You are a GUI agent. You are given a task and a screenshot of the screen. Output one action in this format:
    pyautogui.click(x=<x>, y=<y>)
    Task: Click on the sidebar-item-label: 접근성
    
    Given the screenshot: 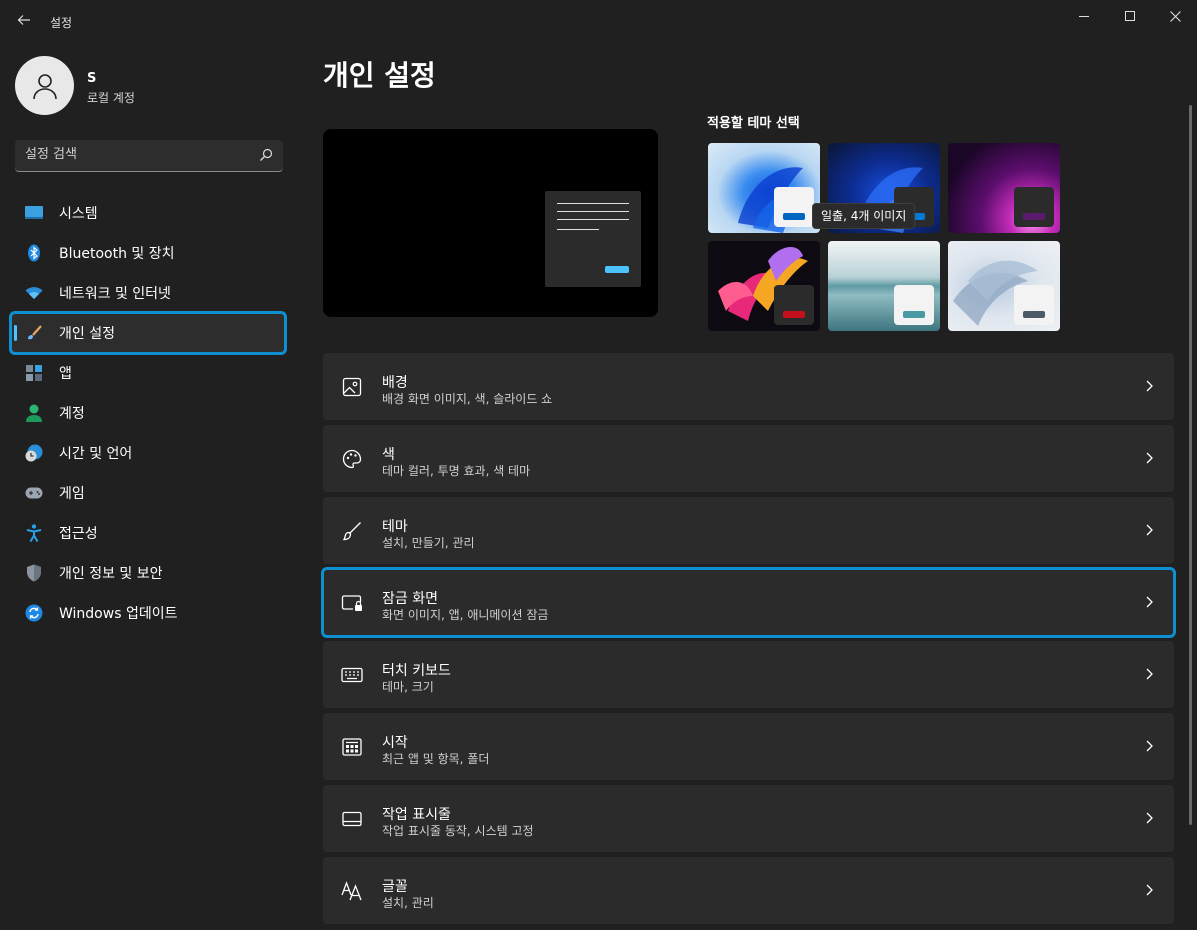 What is the action you would take?
    pyautogui.click(x=78, y=534)
    